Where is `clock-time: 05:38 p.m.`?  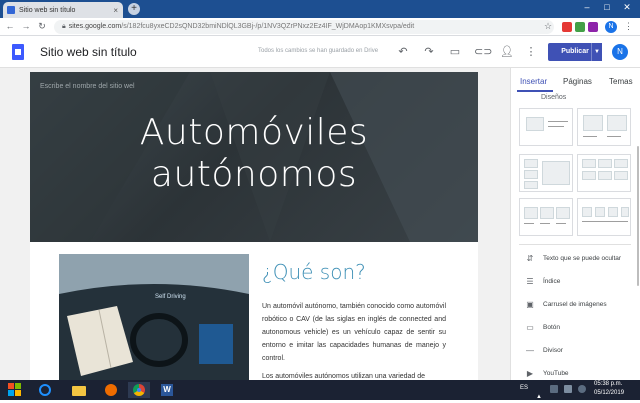 clock-time: 05:38 p.m. is located at coordinates (608, 384).